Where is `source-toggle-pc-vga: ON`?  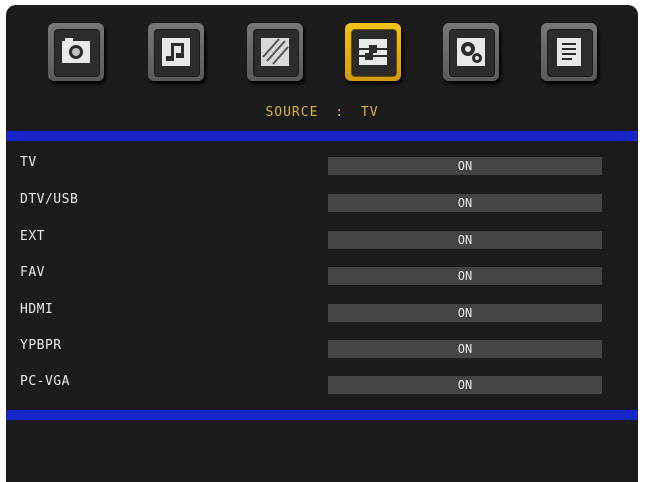 source-toggle-pc-vga: ON is located at coordinates (465, 385).